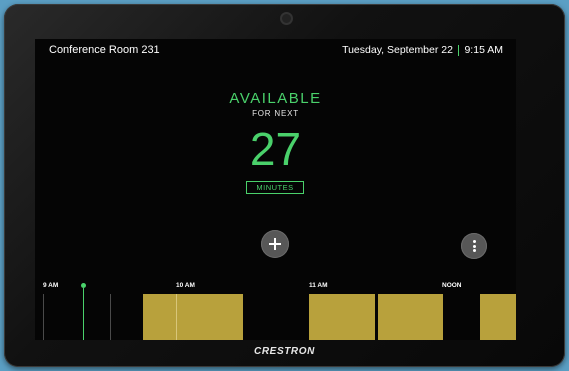  Describe the element at coordinates (284, 351) in the screenshot. I see `brand-logo: CRESTRON` at that location.